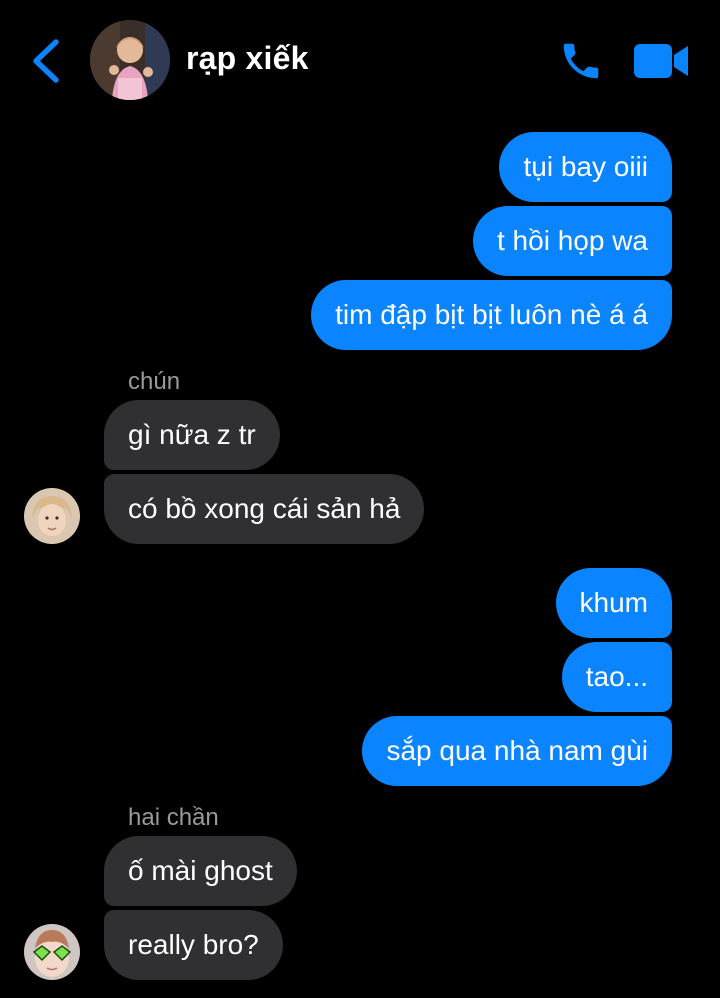 Image resolution: width=720 pixels, height=998 pixels. Describe the element at coordinates (613, 603) in the screenshot. I see `outgoing-message-bubble: khum` at that location.